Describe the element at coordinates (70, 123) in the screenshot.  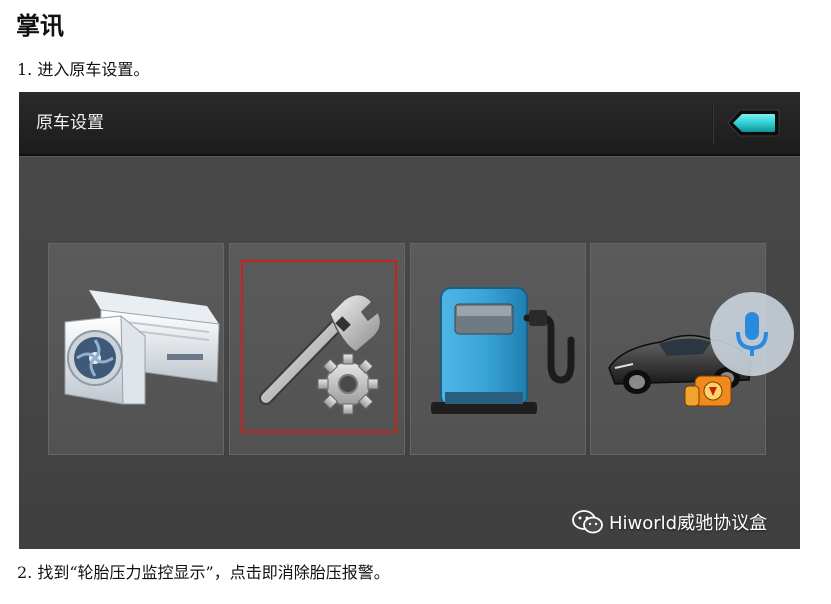
I see `page-title: 原车设置` at that location.